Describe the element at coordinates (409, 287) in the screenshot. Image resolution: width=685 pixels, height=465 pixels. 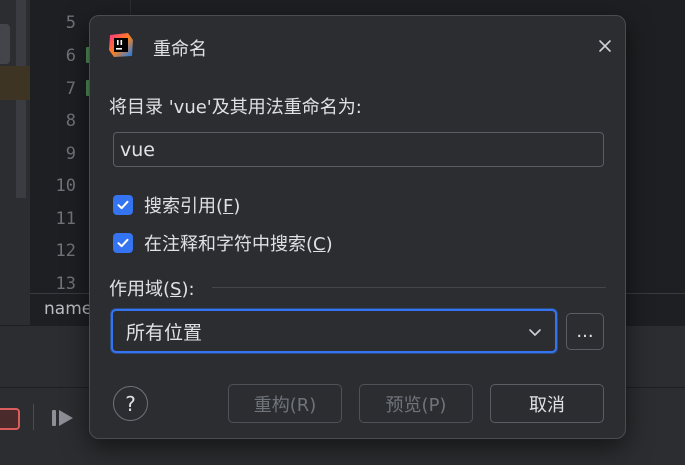
I see `scope-separator` at that location.